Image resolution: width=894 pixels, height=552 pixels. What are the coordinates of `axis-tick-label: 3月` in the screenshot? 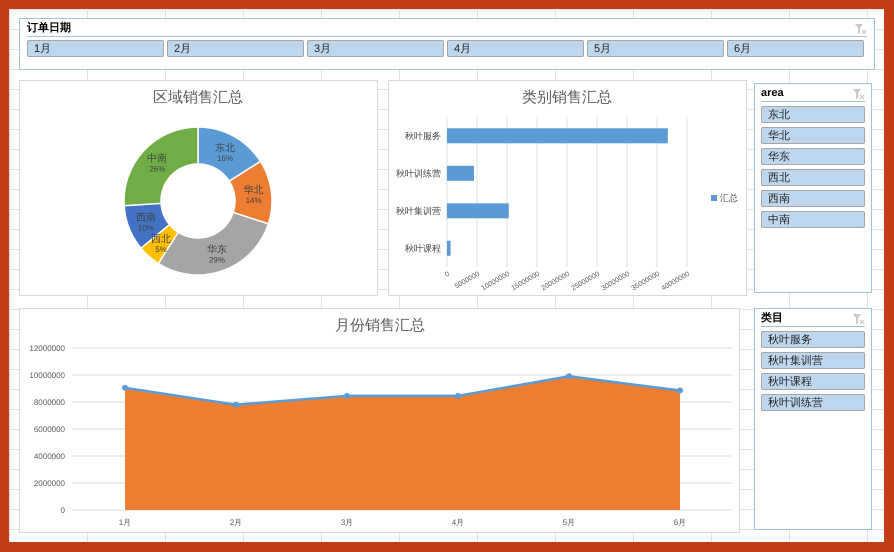 It's located at (347, 522).